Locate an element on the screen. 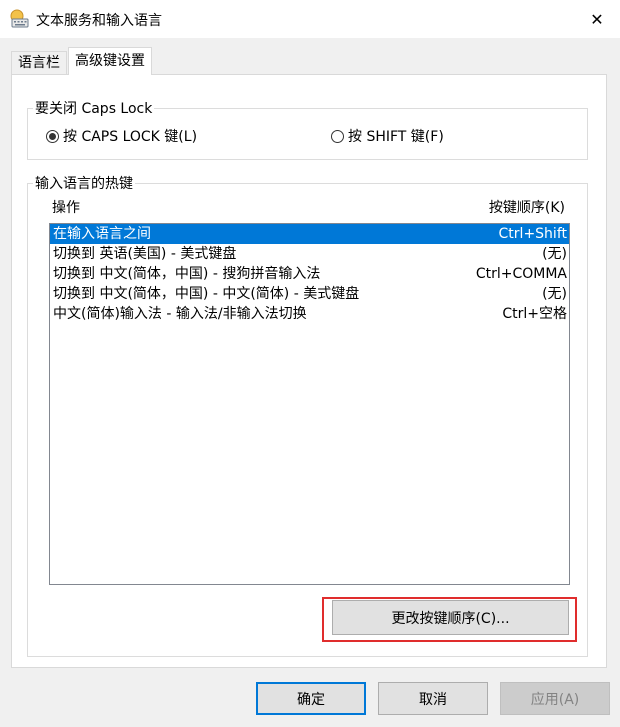 This screenshot has height=727, width=620. radio-shift-key: 按 SHIFT 键(F) is located at coordinates (387, 136).